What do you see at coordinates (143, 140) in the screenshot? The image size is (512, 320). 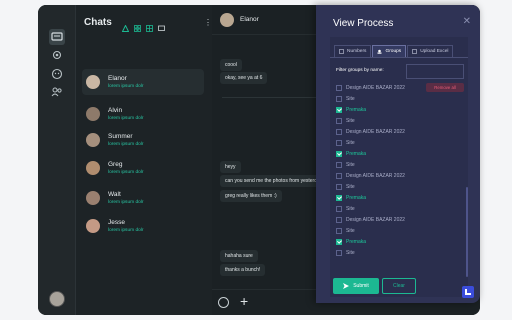 I see `contact-item-summer: Summer lorem ipsum dolr` at bounding box center [143, 140].